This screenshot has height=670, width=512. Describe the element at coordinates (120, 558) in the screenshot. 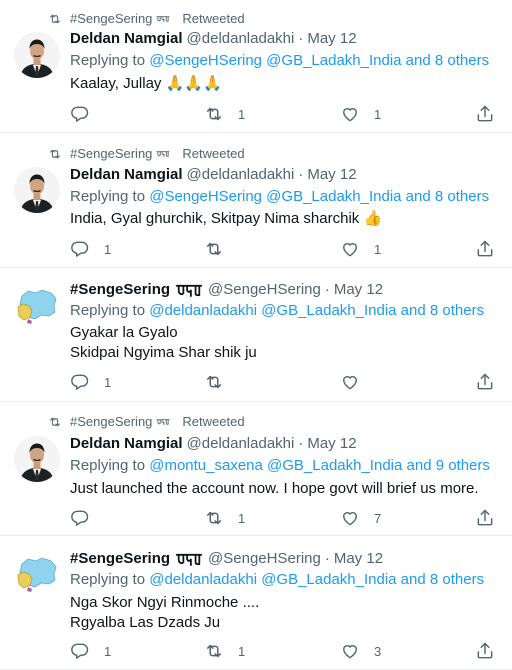

I see `author-name-text: #SengeSering` at that location.